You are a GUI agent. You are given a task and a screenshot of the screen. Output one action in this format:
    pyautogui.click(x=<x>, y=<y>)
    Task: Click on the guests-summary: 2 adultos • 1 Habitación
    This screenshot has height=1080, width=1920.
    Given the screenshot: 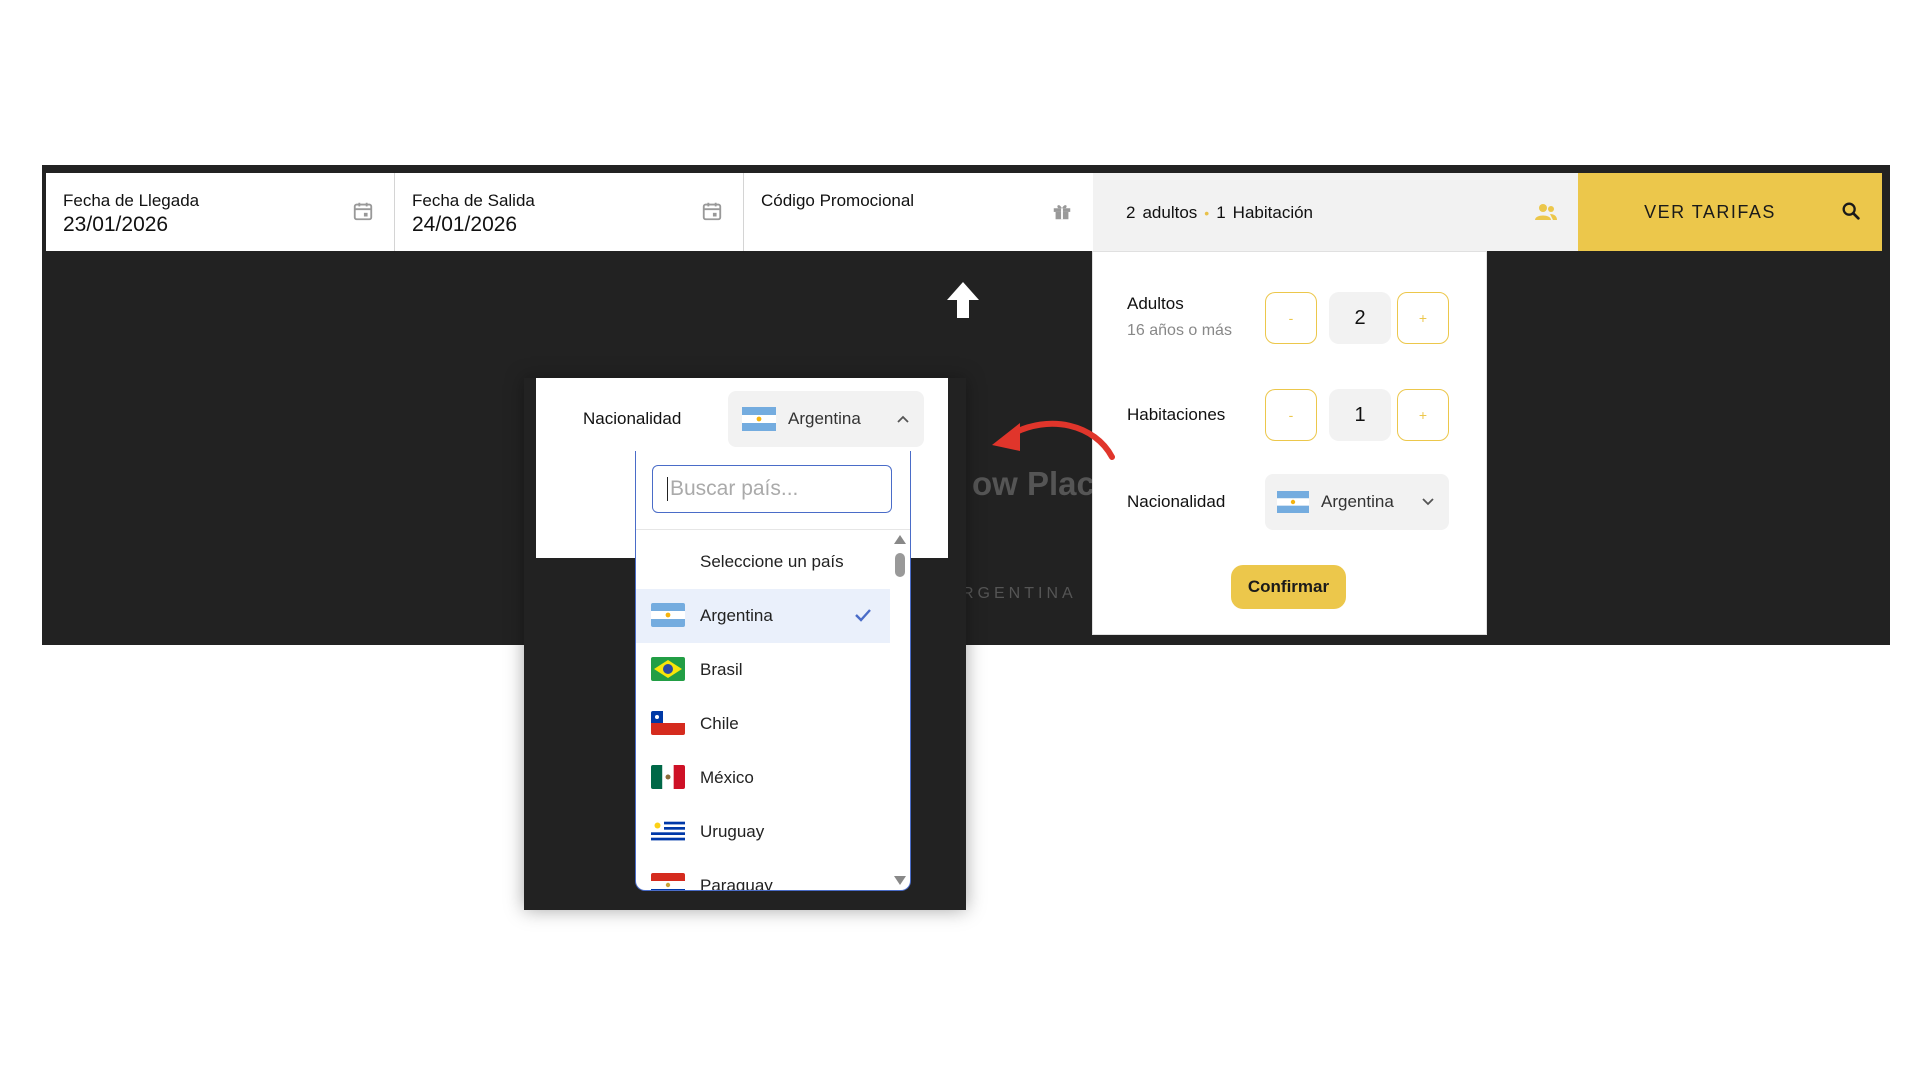 What is the action you would take?
    pyautogui.click(x=1219, y=213)
    